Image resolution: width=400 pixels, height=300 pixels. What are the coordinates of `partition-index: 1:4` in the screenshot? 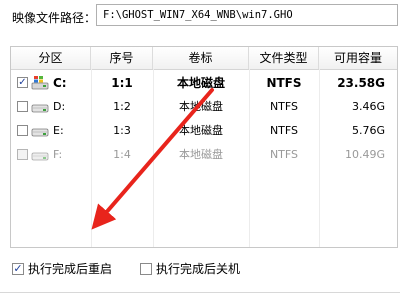 It's located at (122, 154).